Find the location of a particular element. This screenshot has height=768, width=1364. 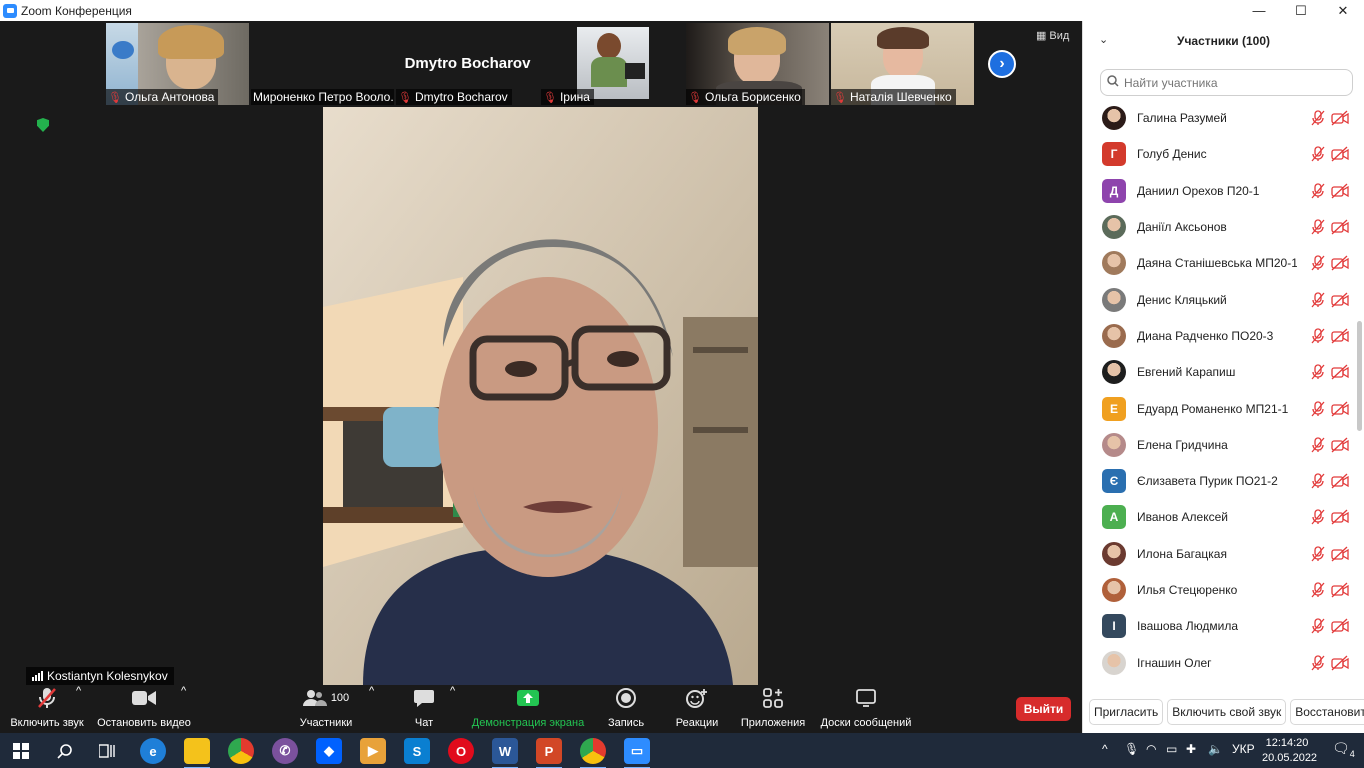

participant-search-box is located at coordinates (1226, 82).